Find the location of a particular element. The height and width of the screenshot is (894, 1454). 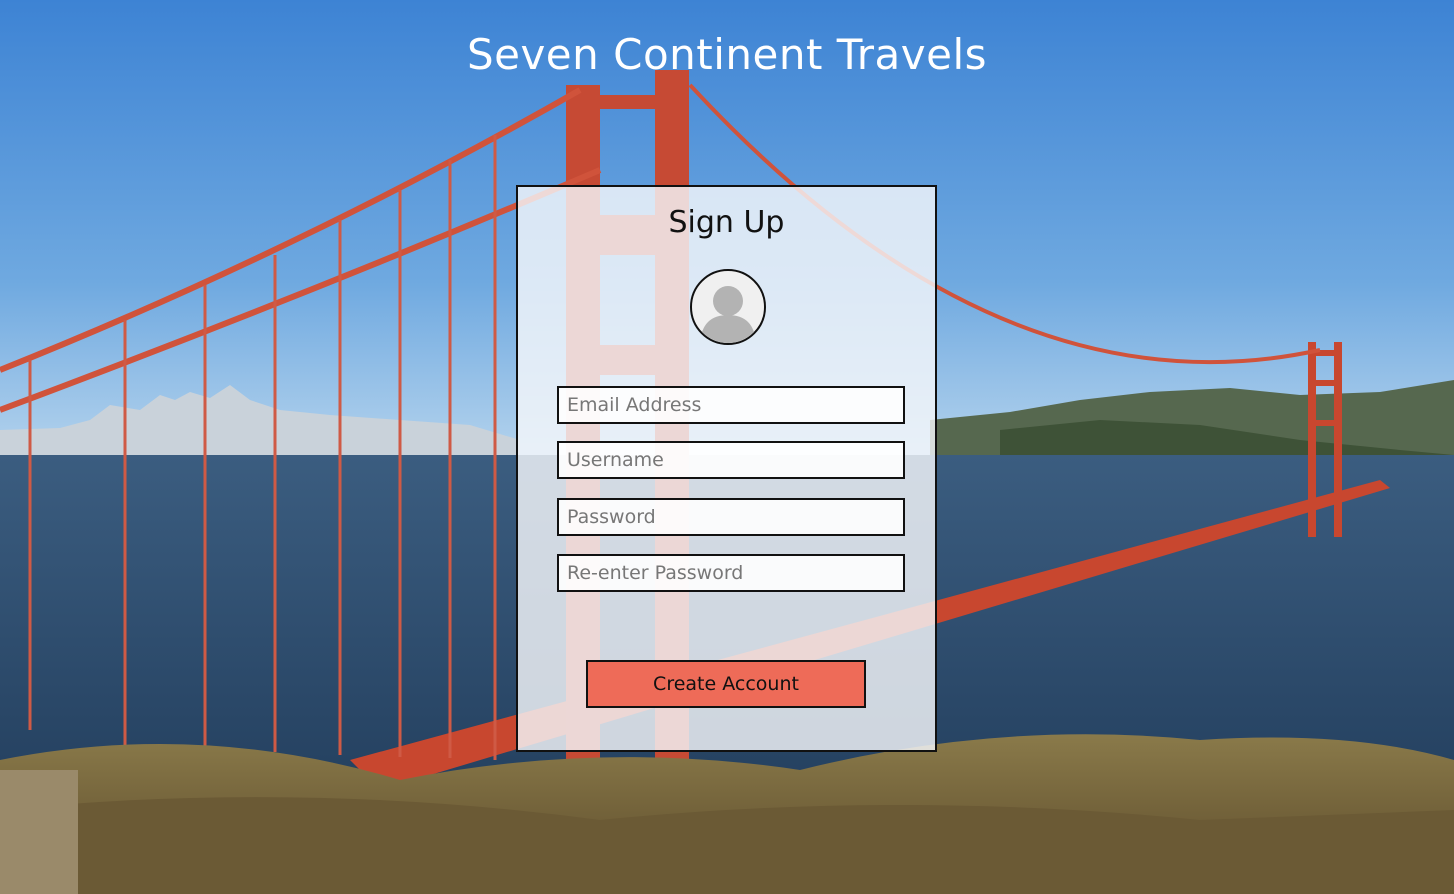

reenter-password-field is located at coordinates (731, 573).